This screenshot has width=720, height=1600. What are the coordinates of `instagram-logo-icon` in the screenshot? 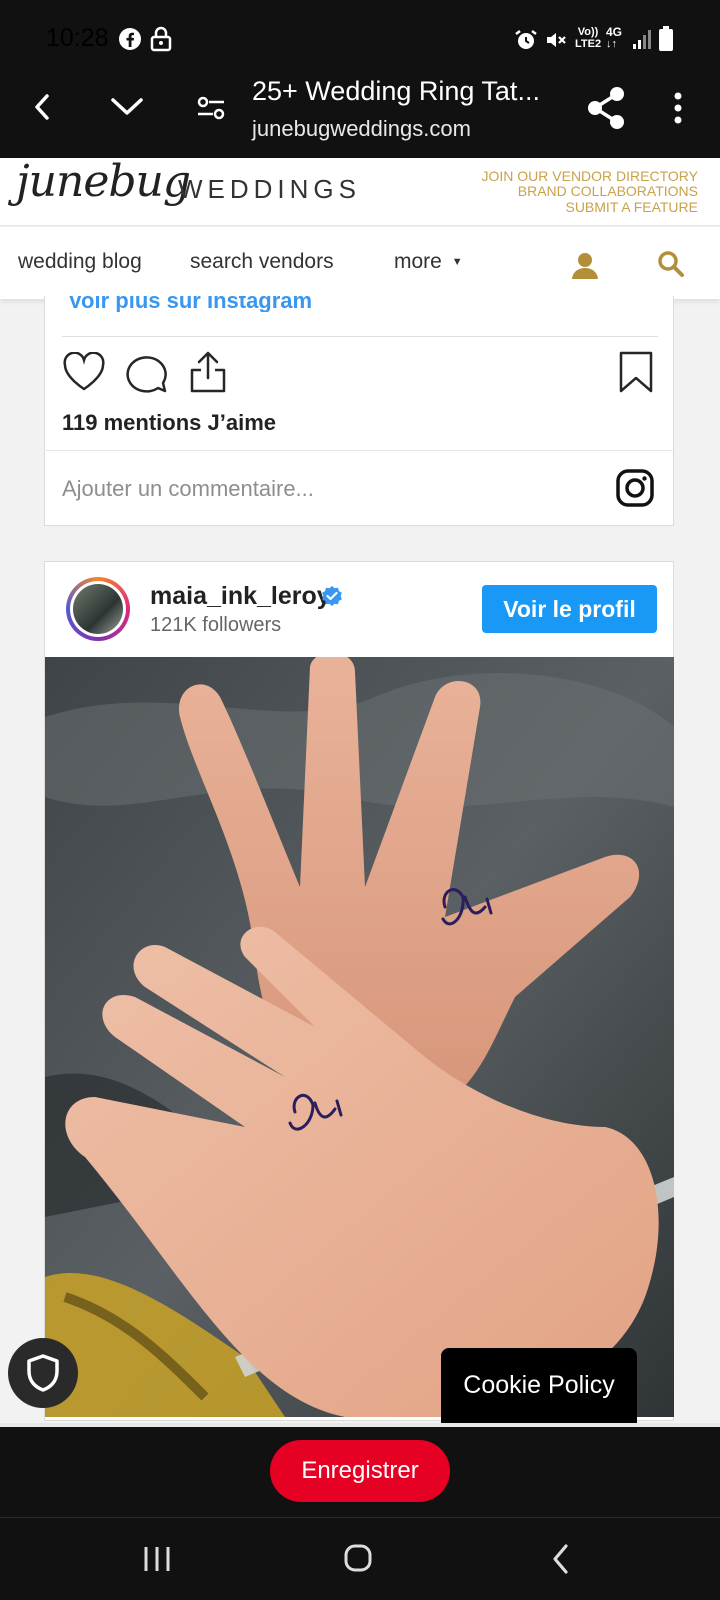 It's located at (635, 488).